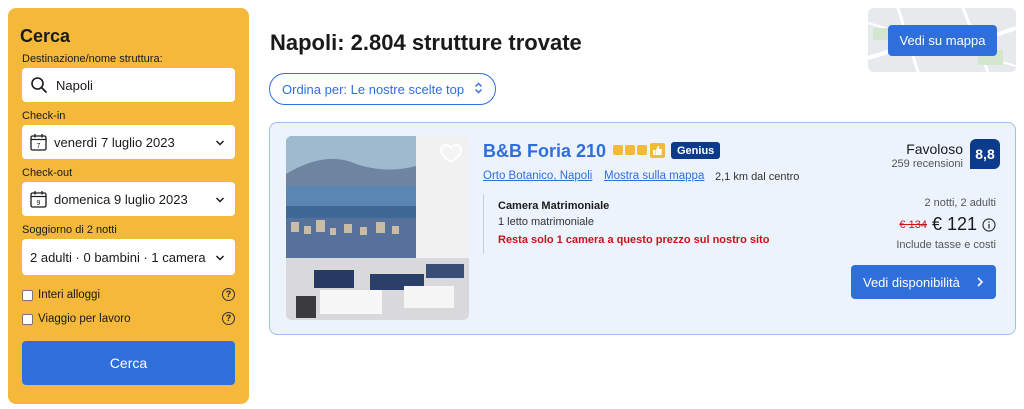 Image resolution: width=1024 pixels, height=409 pixels. I want to click on search-icon, so click(39, 85).